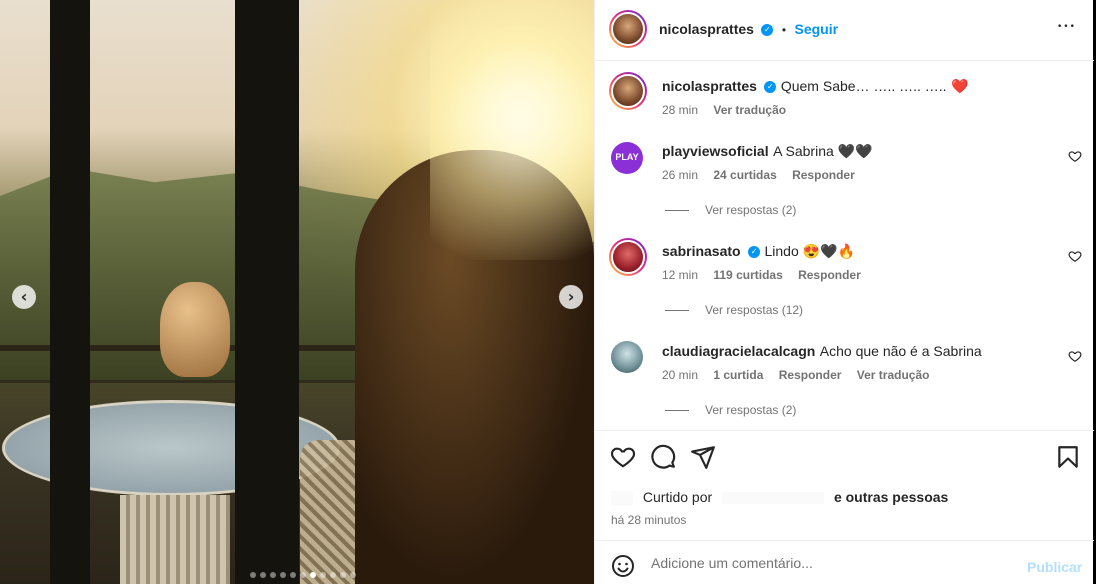 The image size is (1096, 584). I want to click on actions-divider, so click(844, 430).